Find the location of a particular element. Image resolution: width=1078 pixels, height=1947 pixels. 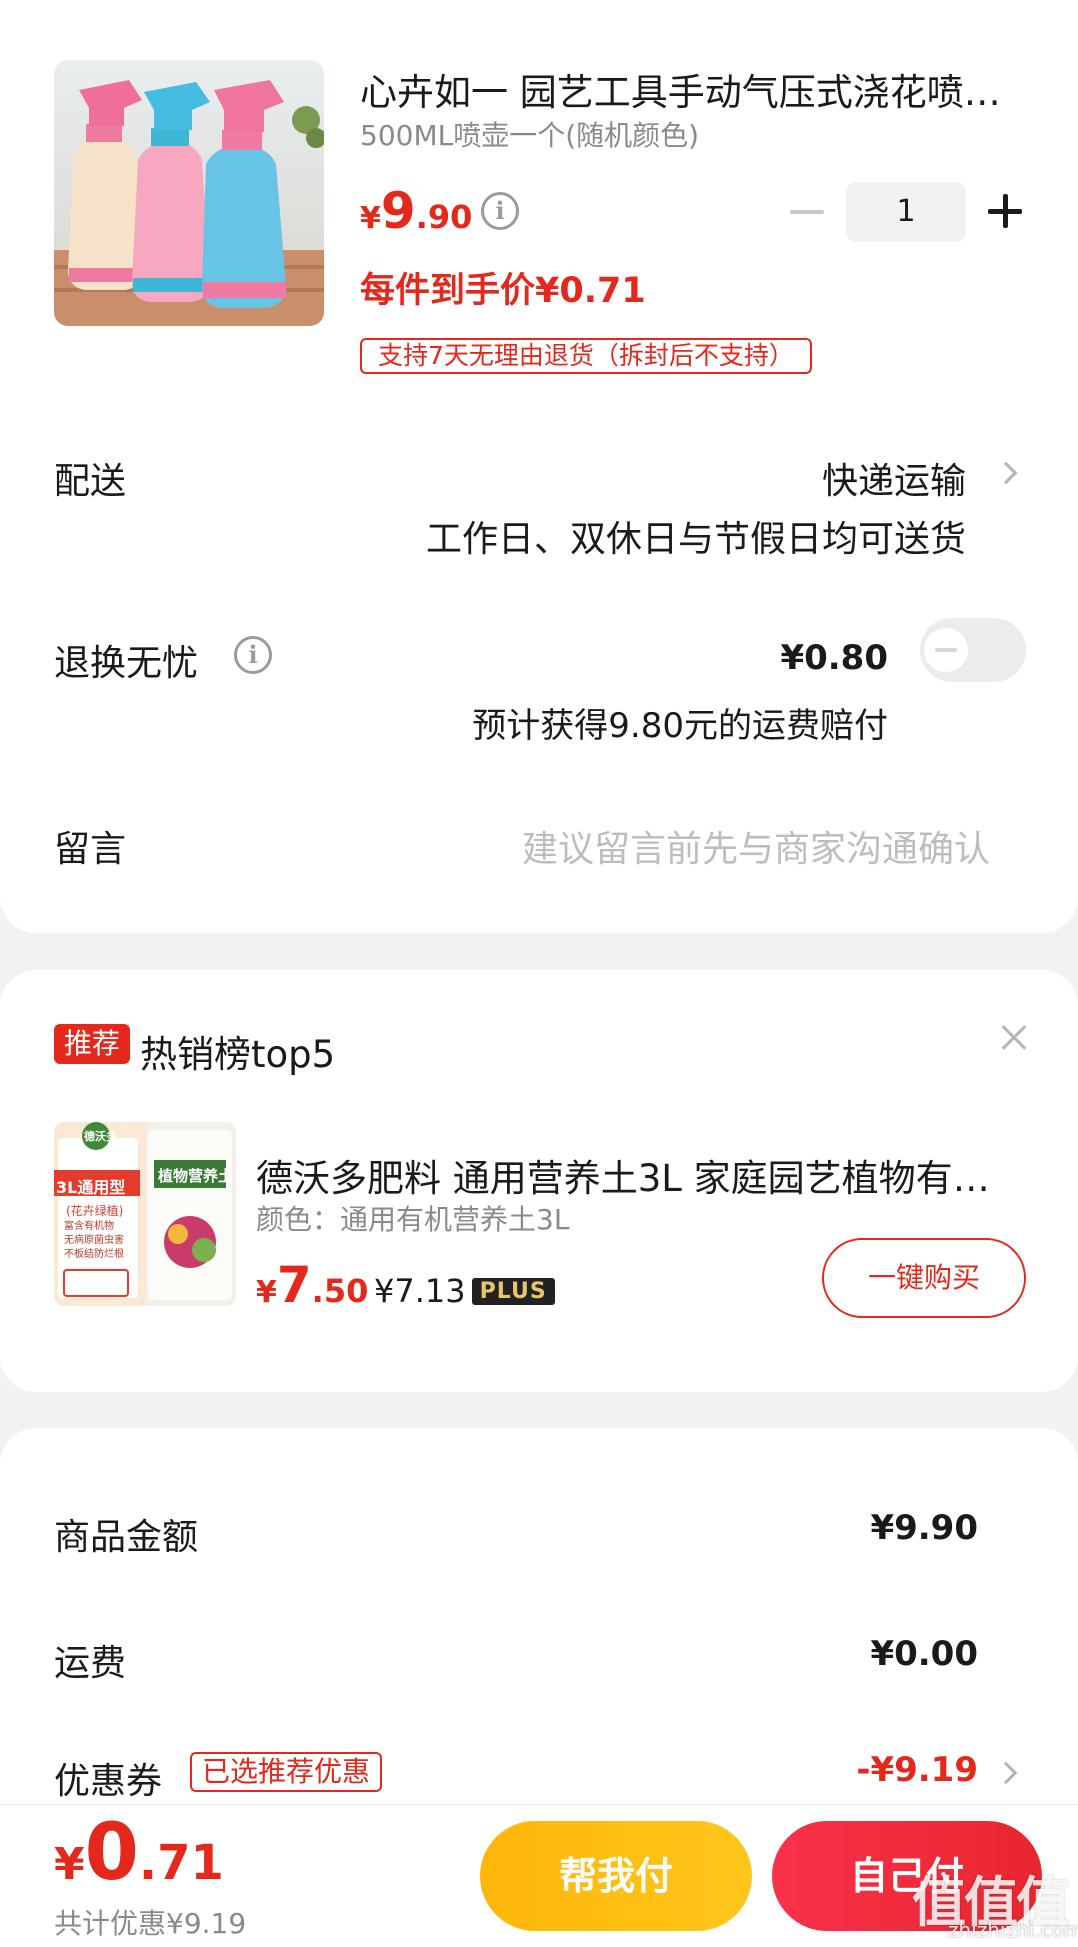

plus-price-group: ¥7.13 PLUS is located at coordinates (464, 1291).